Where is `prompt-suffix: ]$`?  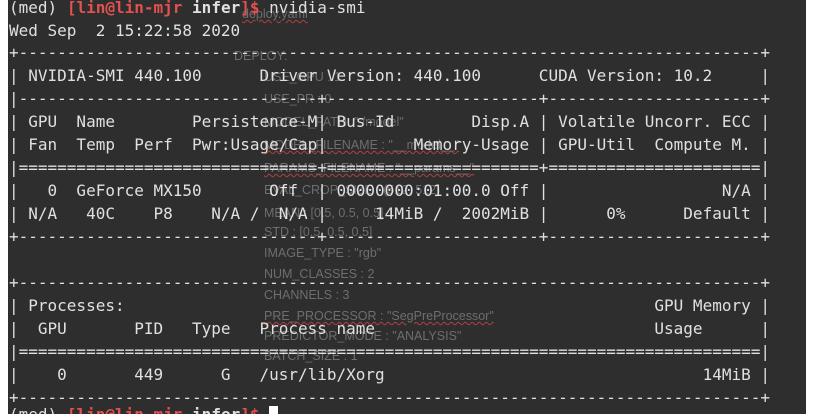 prompt-suffix: ]$ is located at coordinates (250, 8).